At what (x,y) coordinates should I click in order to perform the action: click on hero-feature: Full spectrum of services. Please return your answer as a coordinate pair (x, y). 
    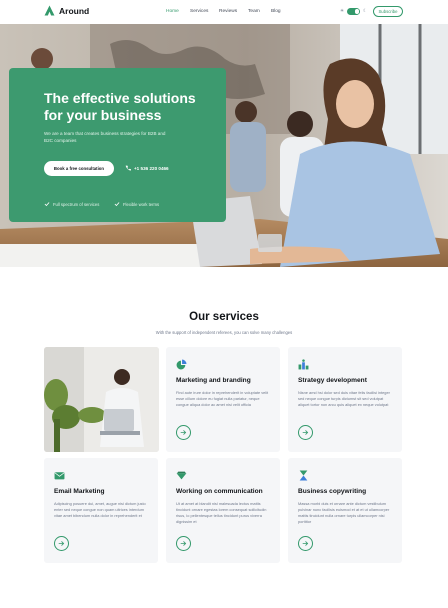
    Looking at the image, I should click on (71, 204).